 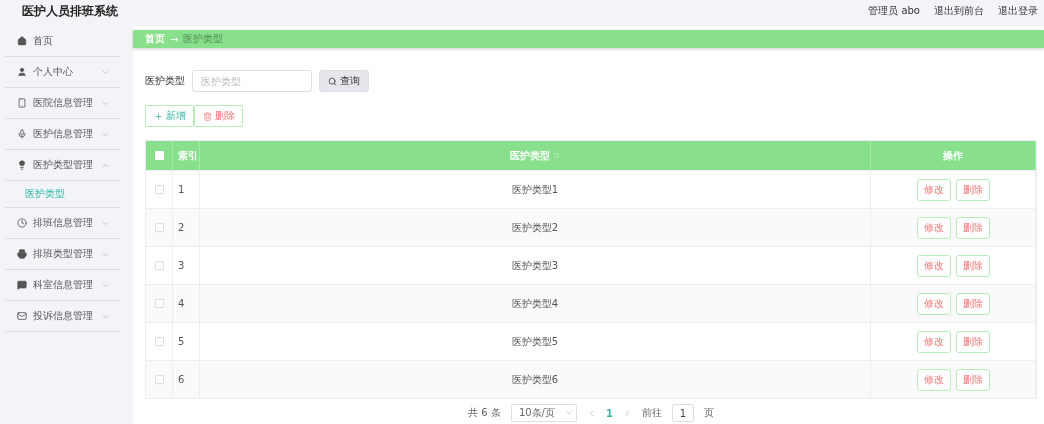 I want to click on search-icon, so click(x=332, y=81).